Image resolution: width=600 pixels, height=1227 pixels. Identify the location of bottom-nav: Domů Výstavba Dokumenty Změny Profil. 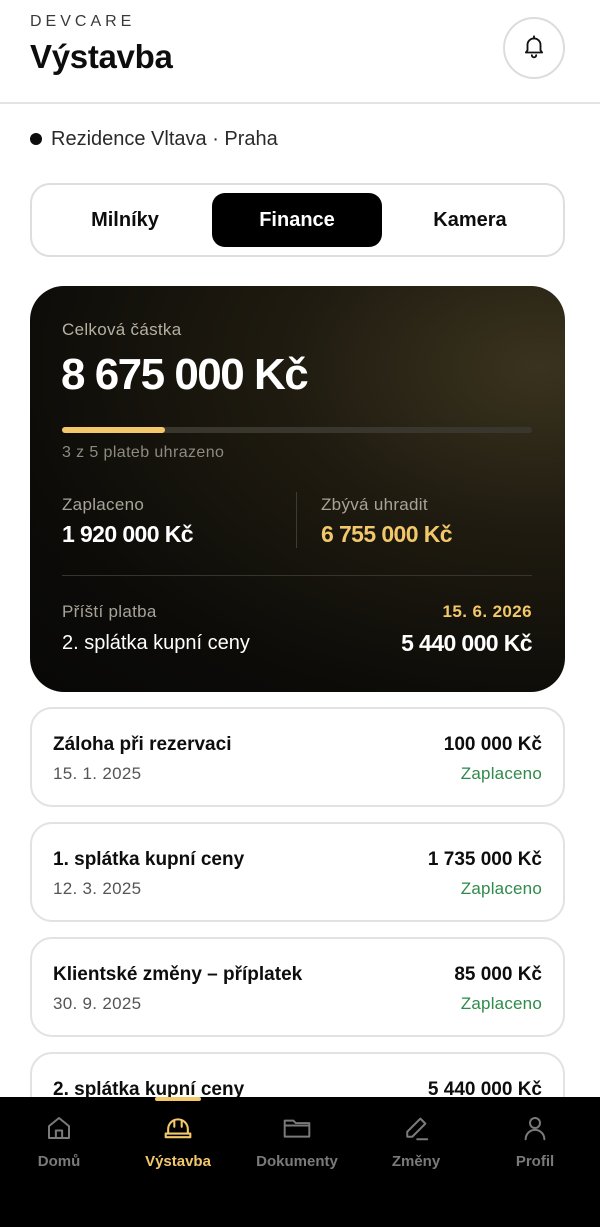
(300, 1162).